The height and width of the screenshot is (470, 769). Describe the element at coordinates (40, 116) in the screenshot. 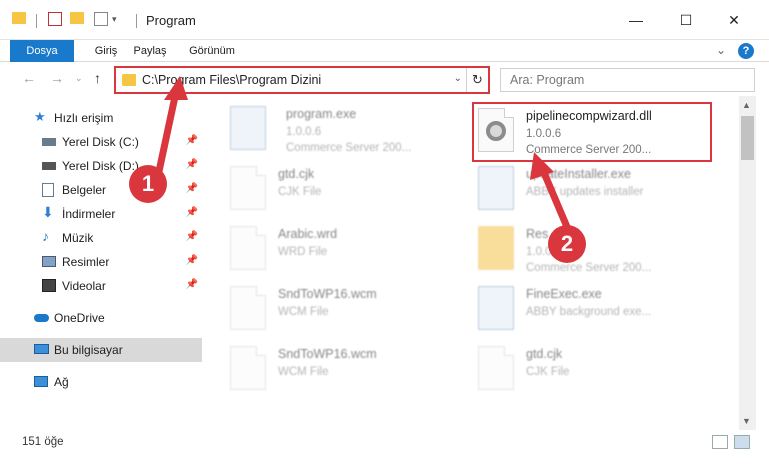

I see `star-icon: ★` at that location.